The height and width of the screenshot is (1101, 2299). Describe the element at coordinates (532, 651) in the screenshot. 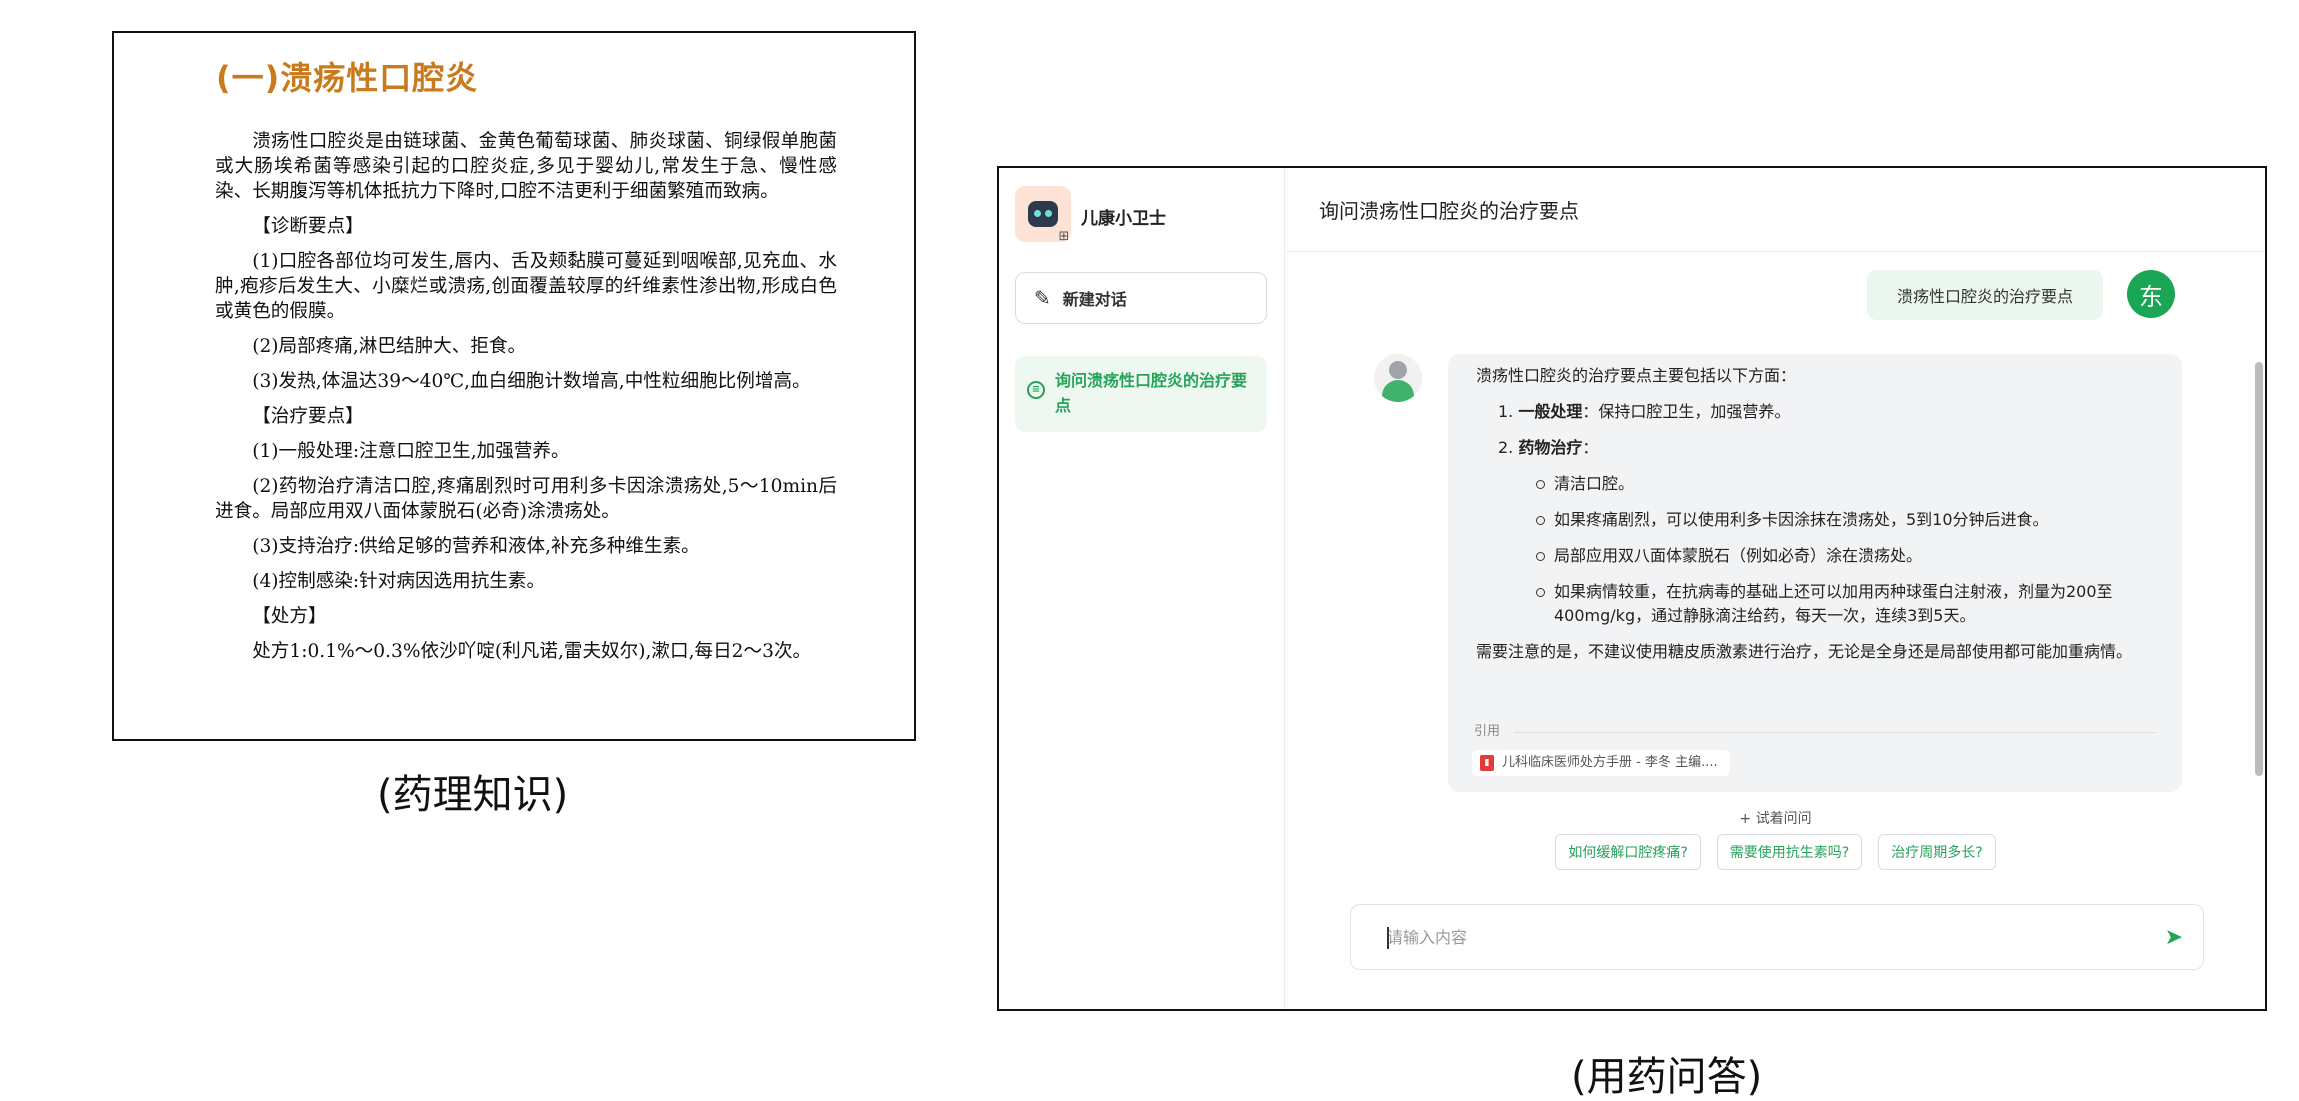

I see `doc-paragraph: 处方1:0.1%～0.3%依沙吖啶(利凡诺,雷夫奴尔),漱口,每日2～3次。` at that location.